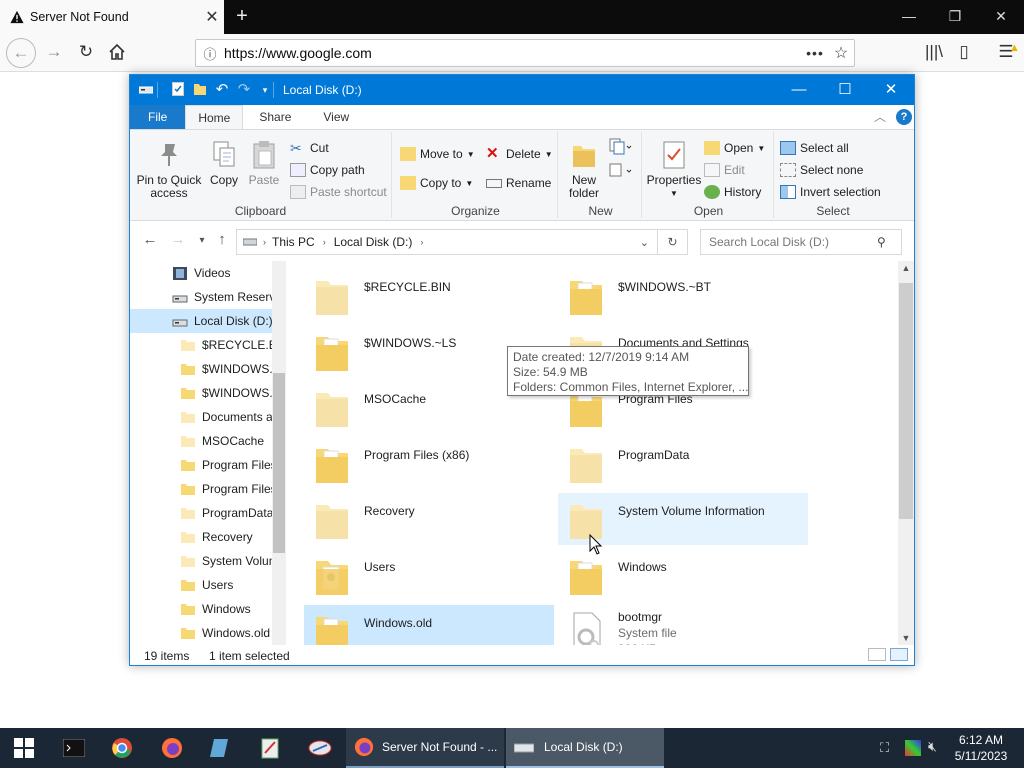 This screenshot has height=768, width=1024. I want to click on nav-item: Documents and Settings, so click(201, 417).